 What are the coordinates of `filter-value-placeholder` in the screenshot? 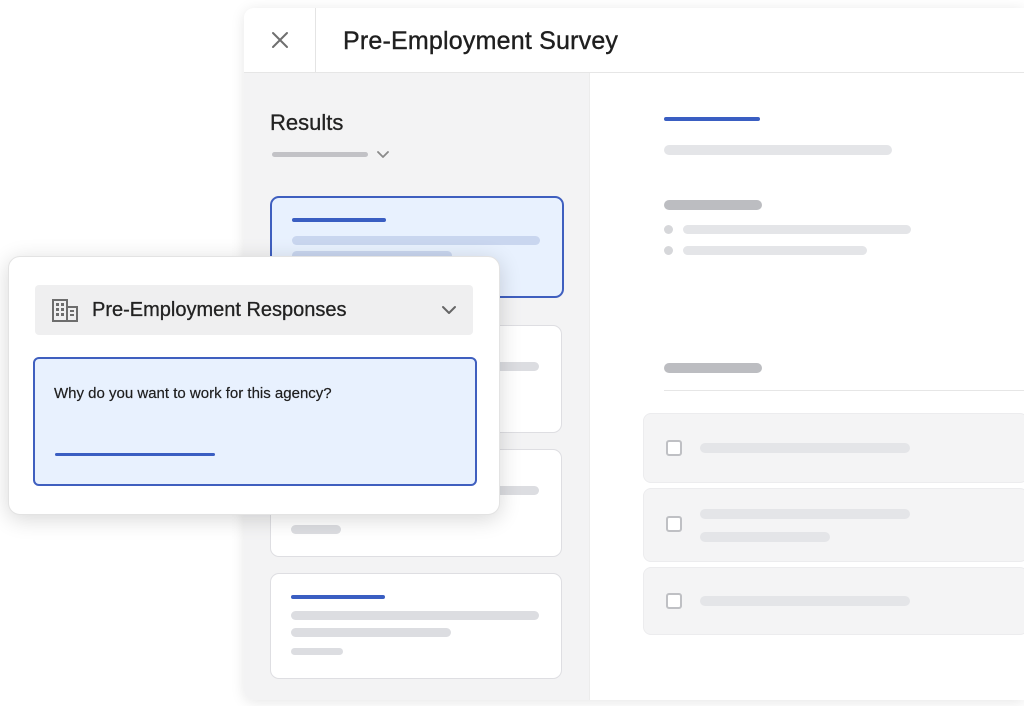 It's located at (320, 154).